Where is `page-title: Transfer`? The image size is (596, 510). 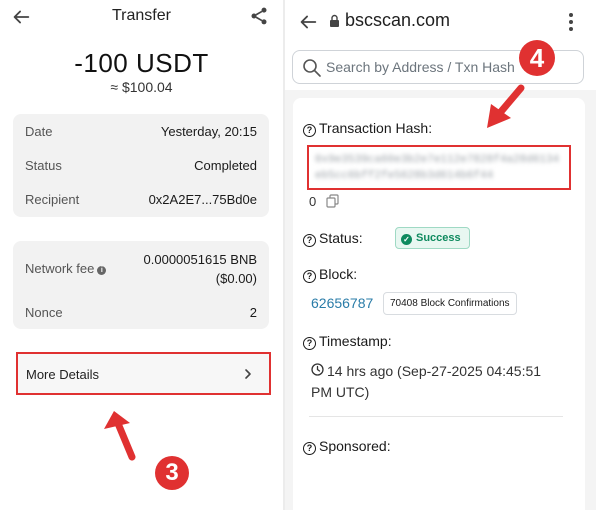 page-title: Transfer is located at coordinates (141, 15).